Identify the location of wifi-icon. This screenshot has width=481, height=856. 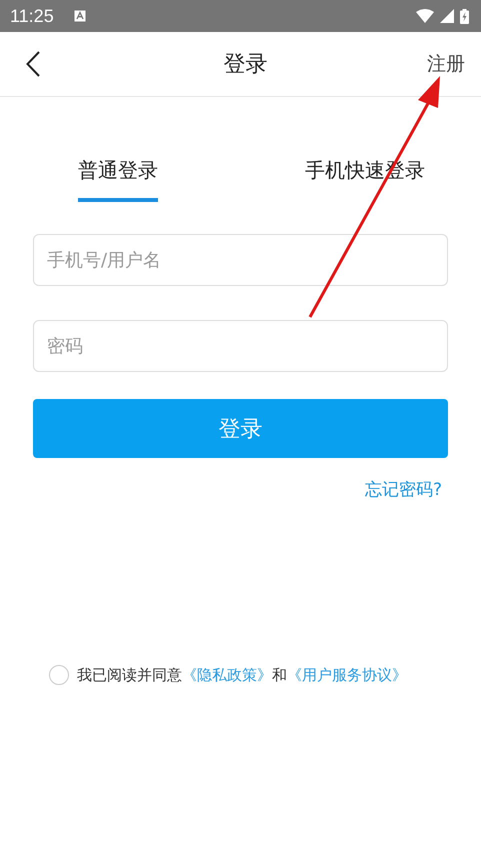
(425, 16).